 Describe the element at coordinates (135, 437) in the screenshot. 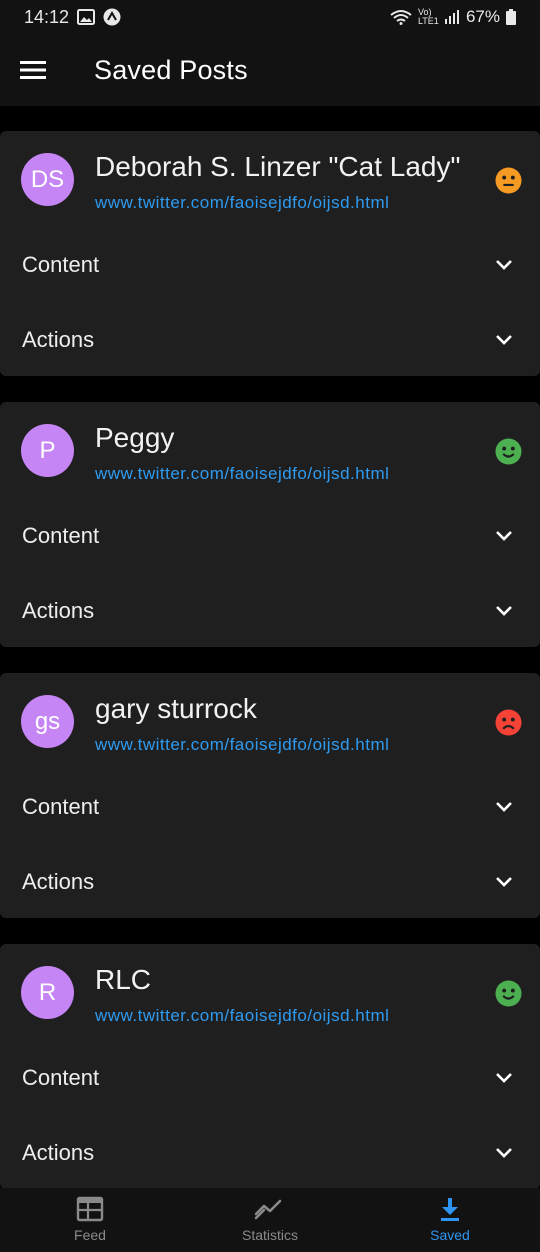

I see `author-name: Peggy` at that location.